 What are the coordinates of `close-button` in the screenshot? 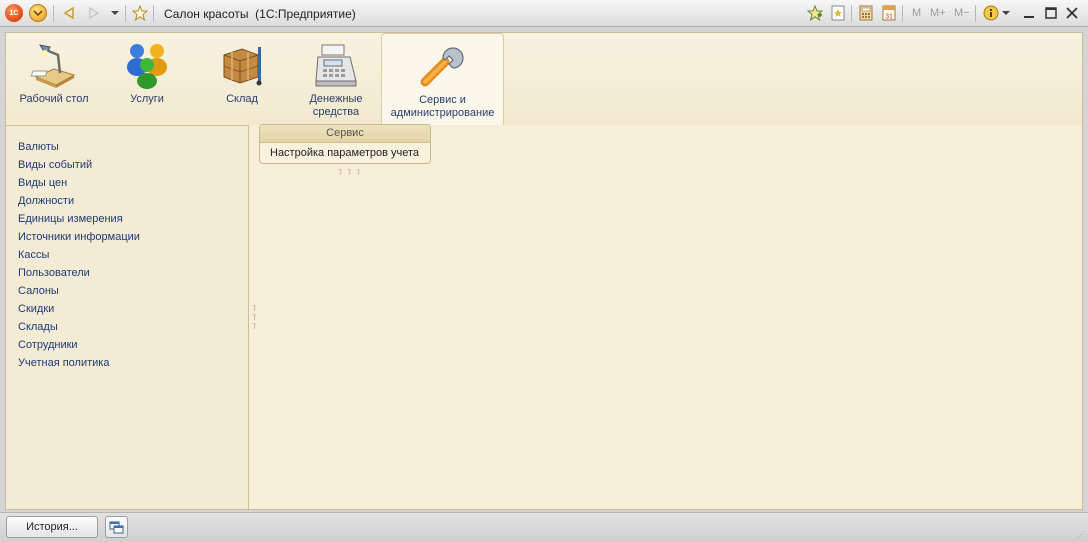 It's located at (1072, 13).